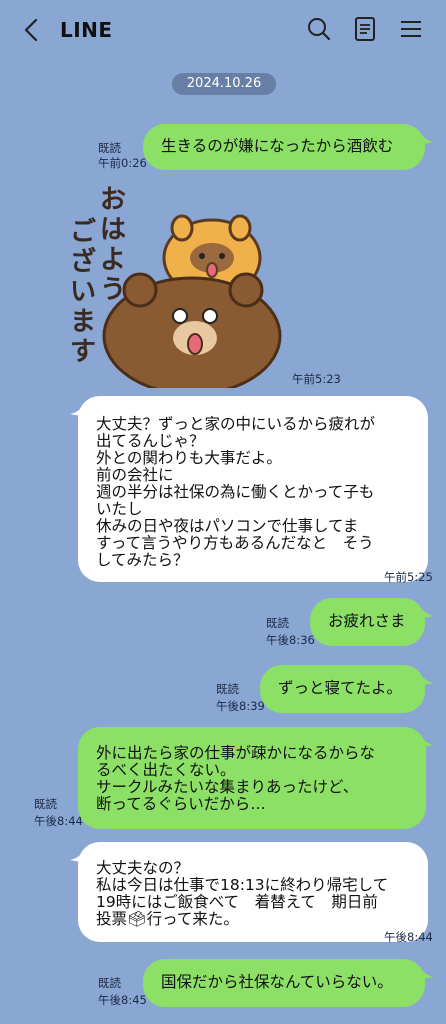 The height and width of the screenshot is (1024, 446). Describe the element at coordinates (223, 30) in the screenshot. I see `top-bar: LINE` at that location.